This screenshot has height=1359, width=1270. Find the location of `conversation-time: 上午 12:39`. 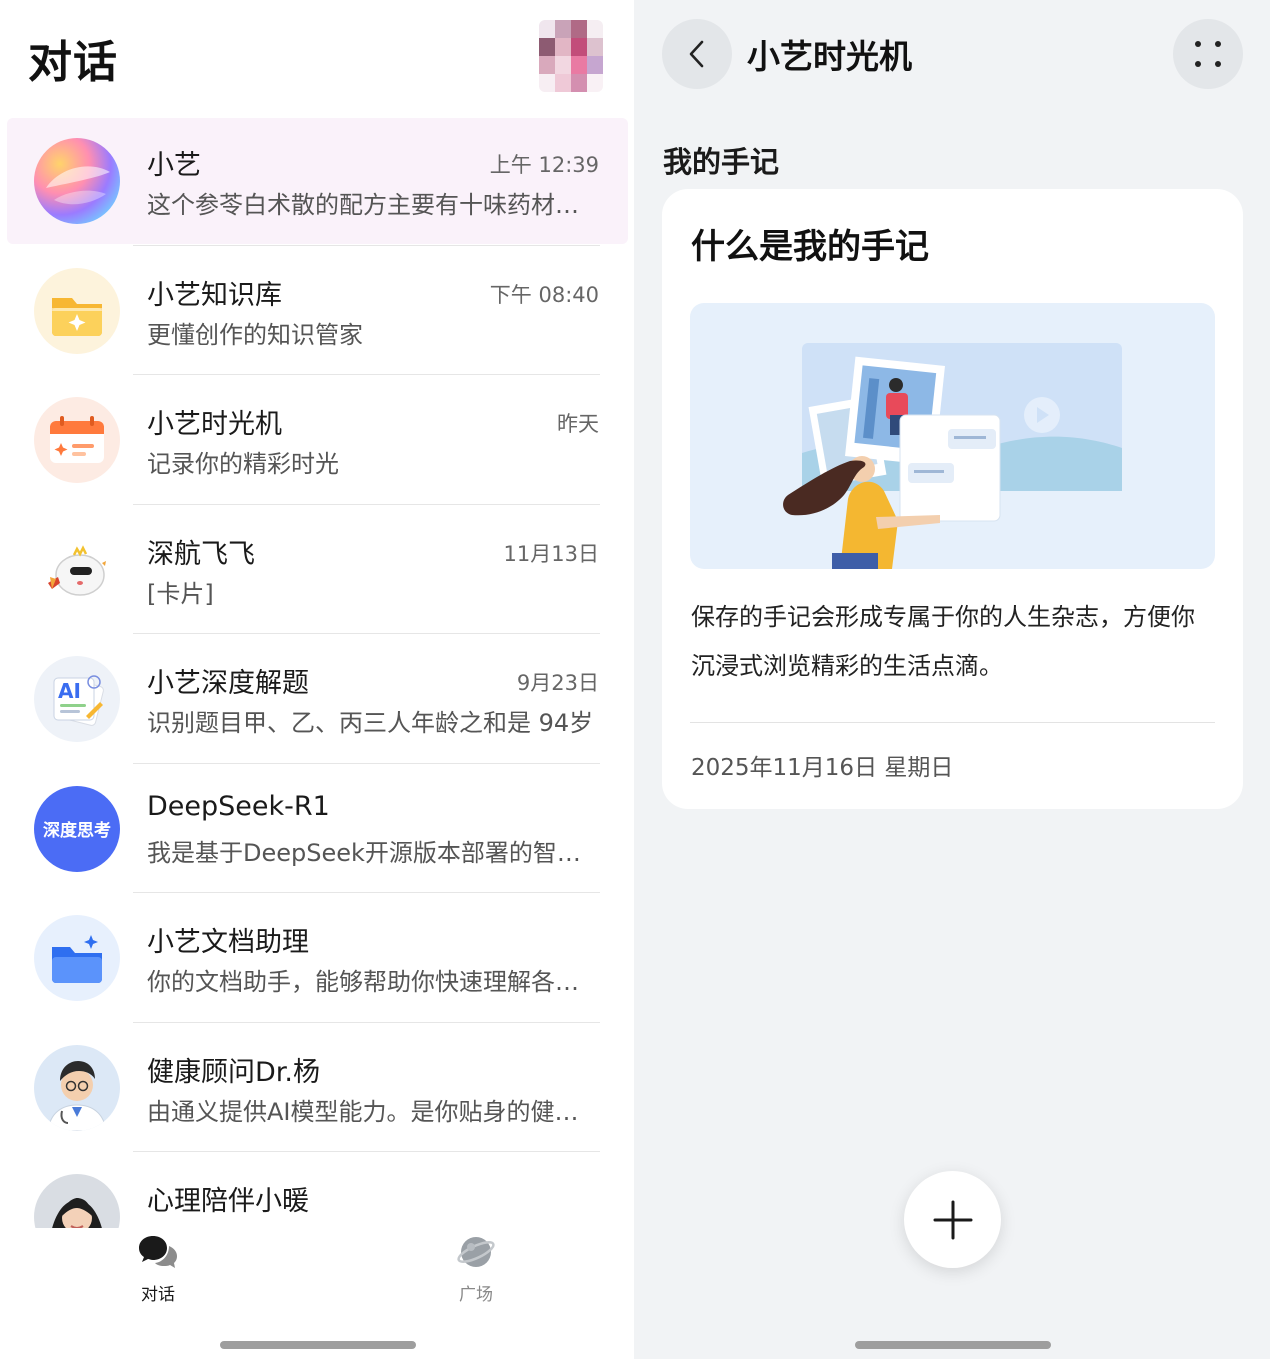

conversation-time: 上午 12:39 is located at coordinates (544, 165).